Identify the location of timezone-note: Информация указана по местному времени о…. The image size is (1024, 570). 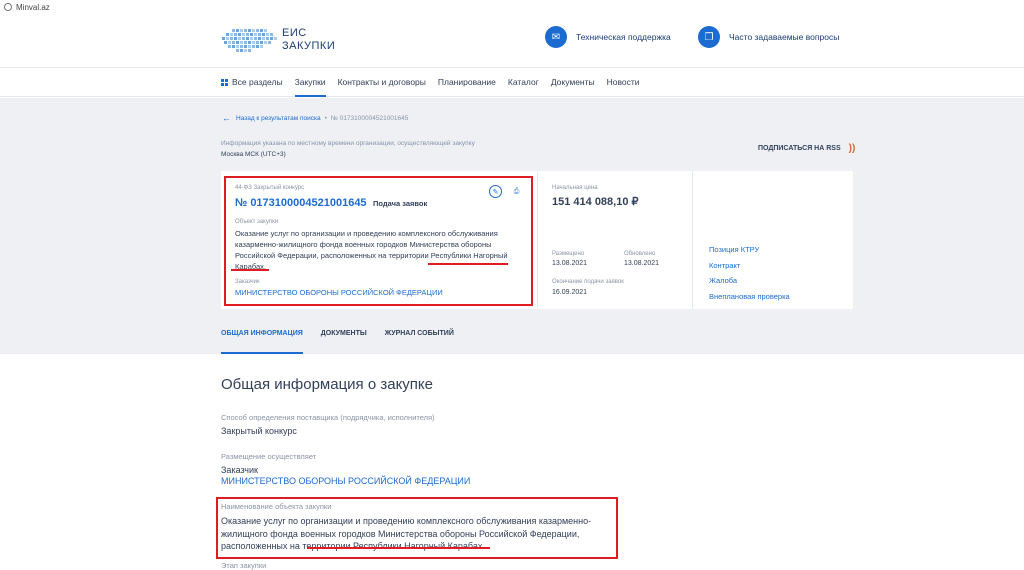
(348, 143).